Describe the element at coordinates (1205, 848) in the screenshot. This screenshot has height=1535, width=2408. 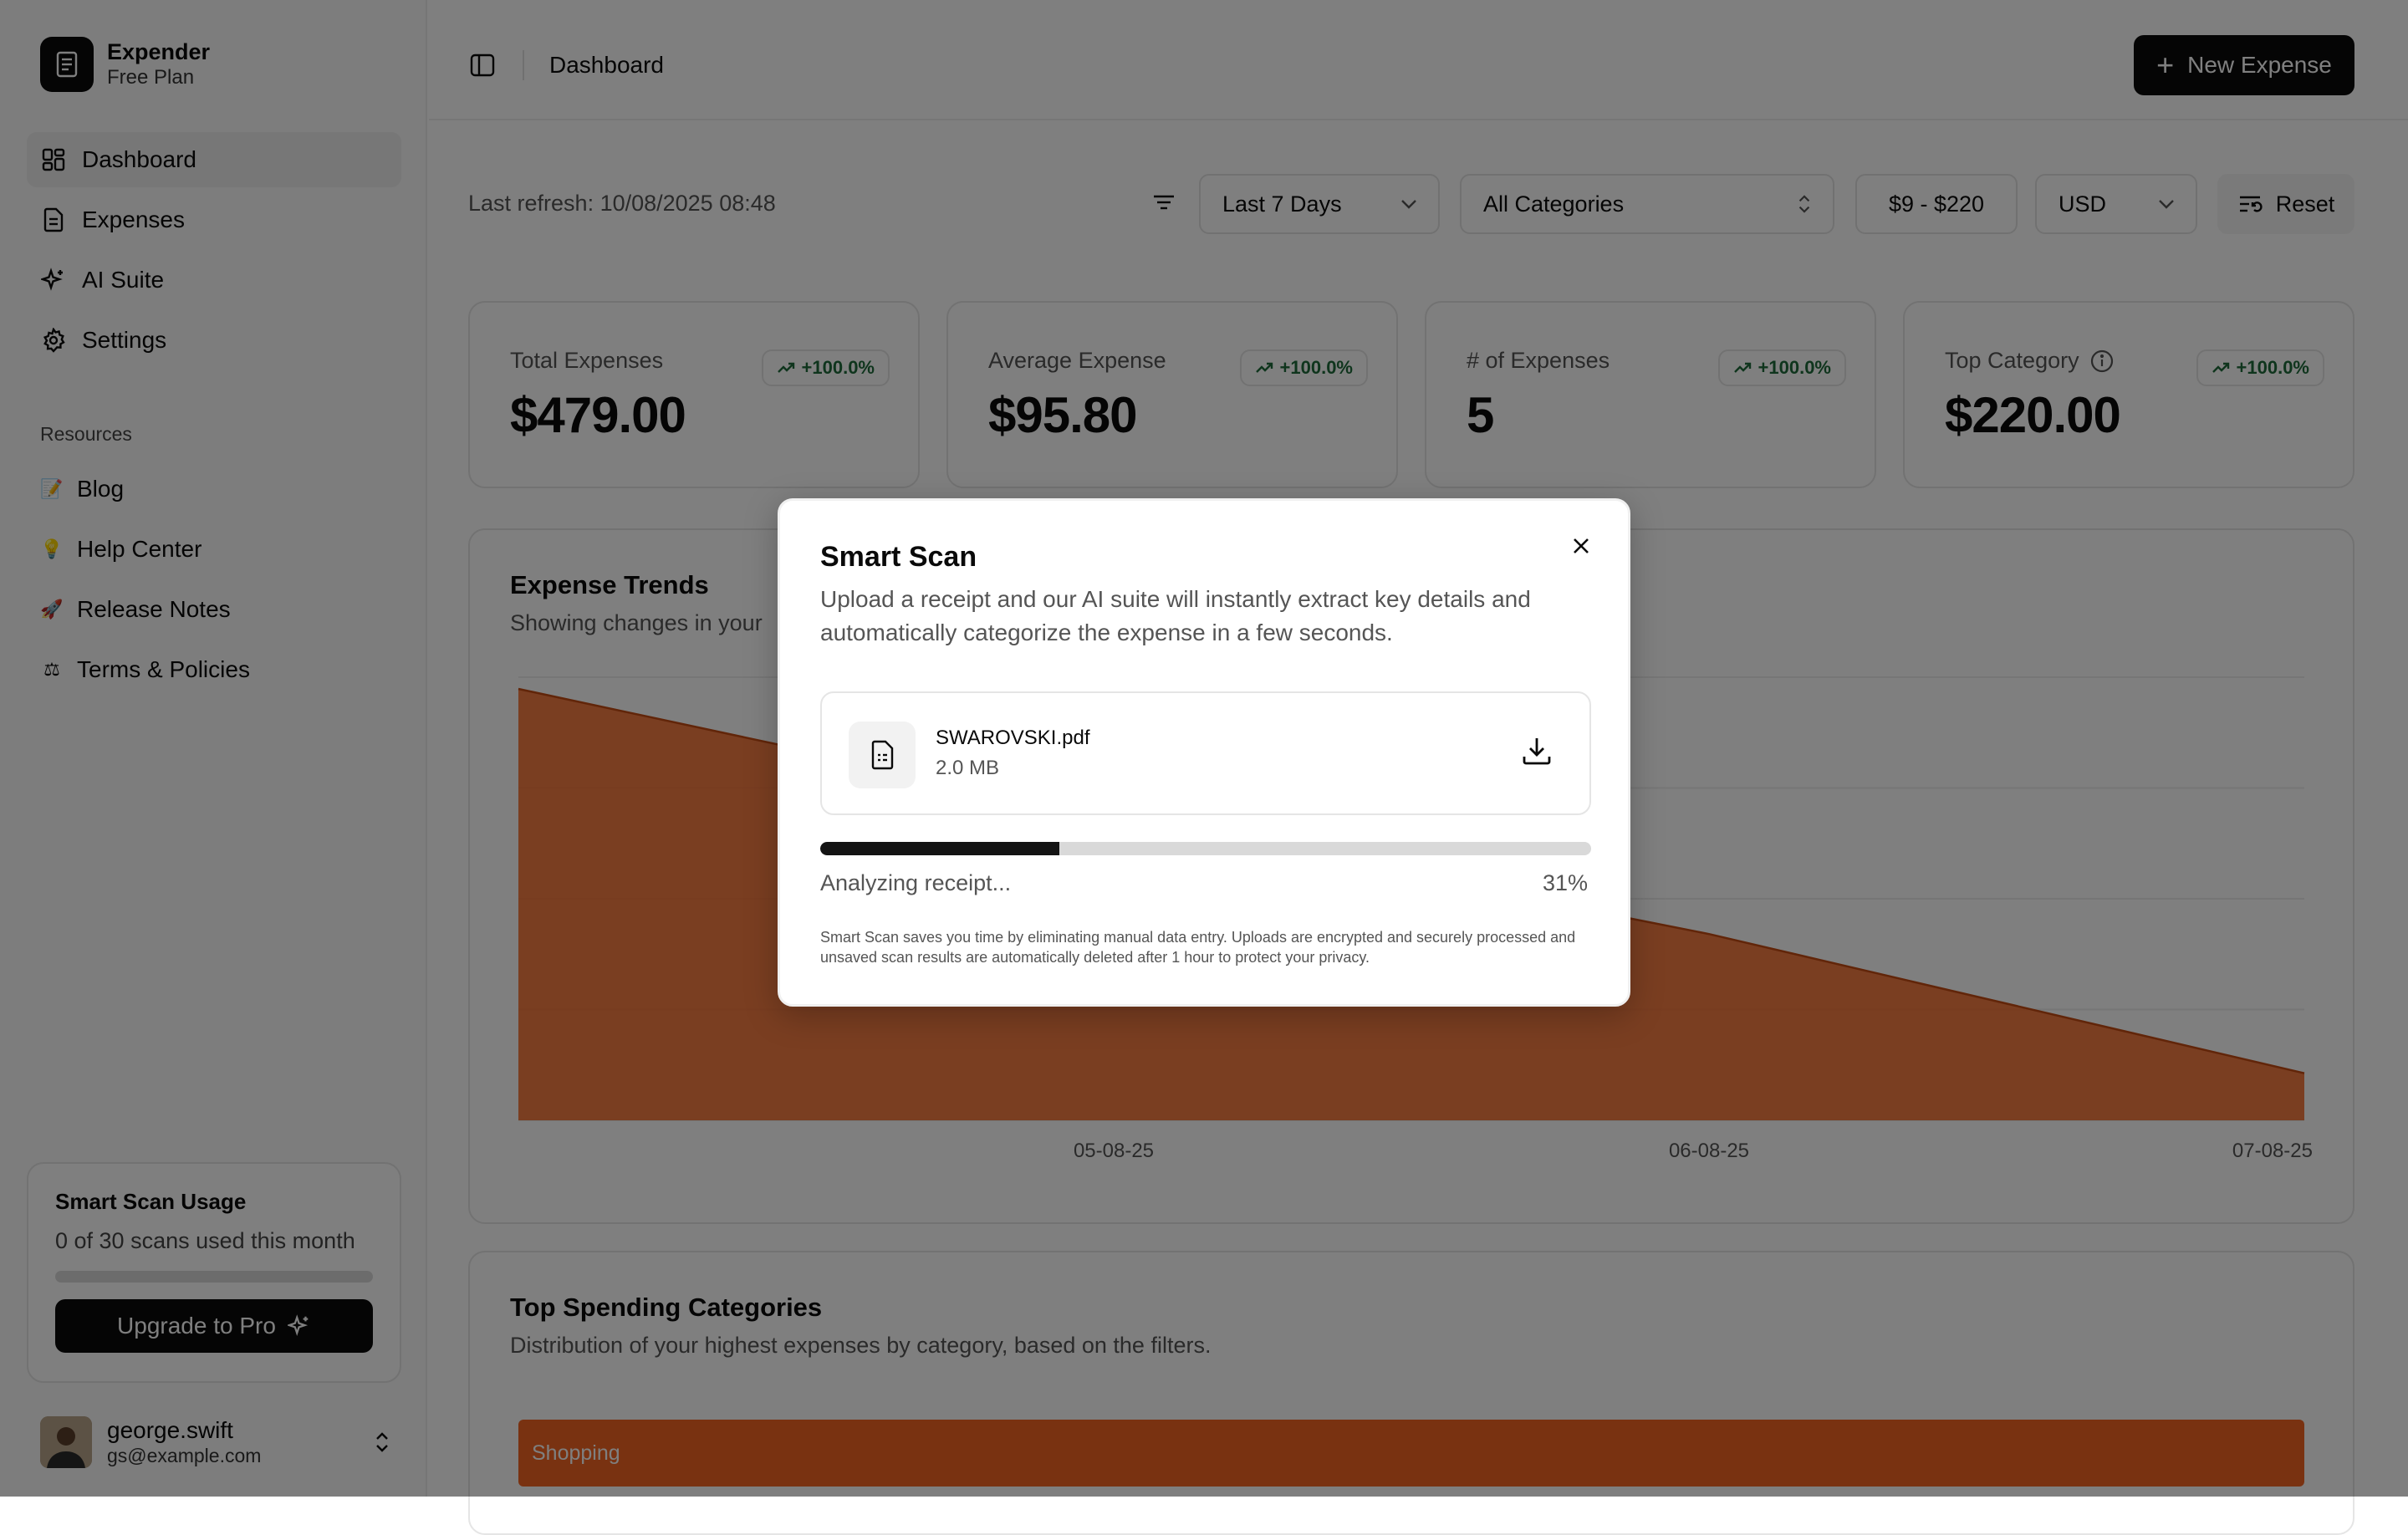
I see `scan-progress-track` at that location.